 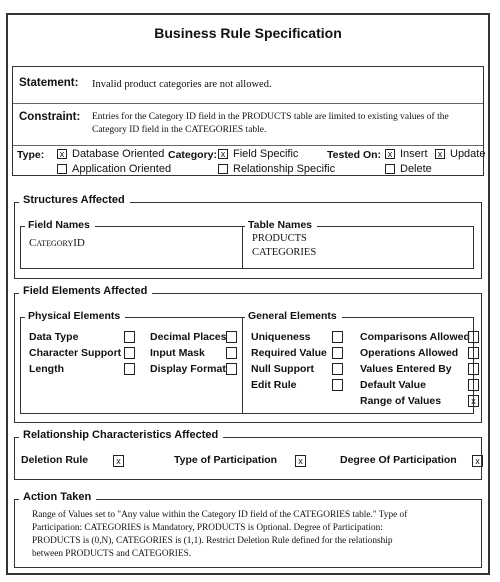 I want to click on checkbox-character-support, so click(x=129, y=353).